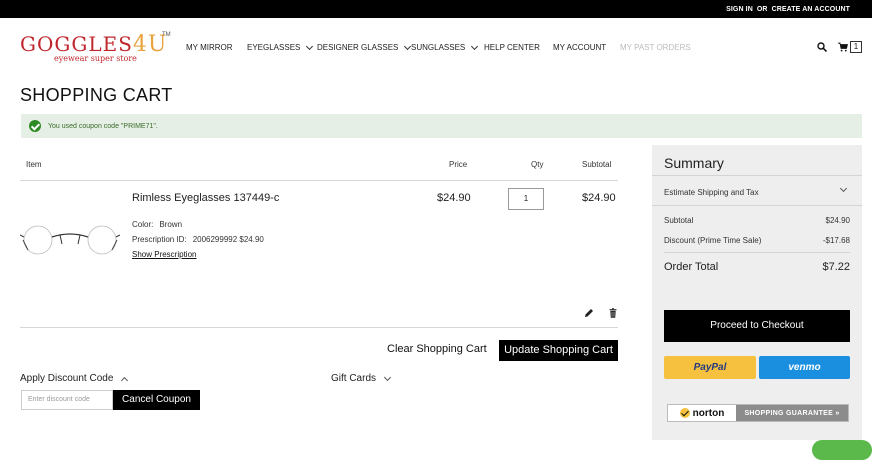 Image resolution: width=872 pixels, height=460 pixels. I want to click on shopping-guarantee-label: SHOPPING GUARANTEE », so click(792, 413).